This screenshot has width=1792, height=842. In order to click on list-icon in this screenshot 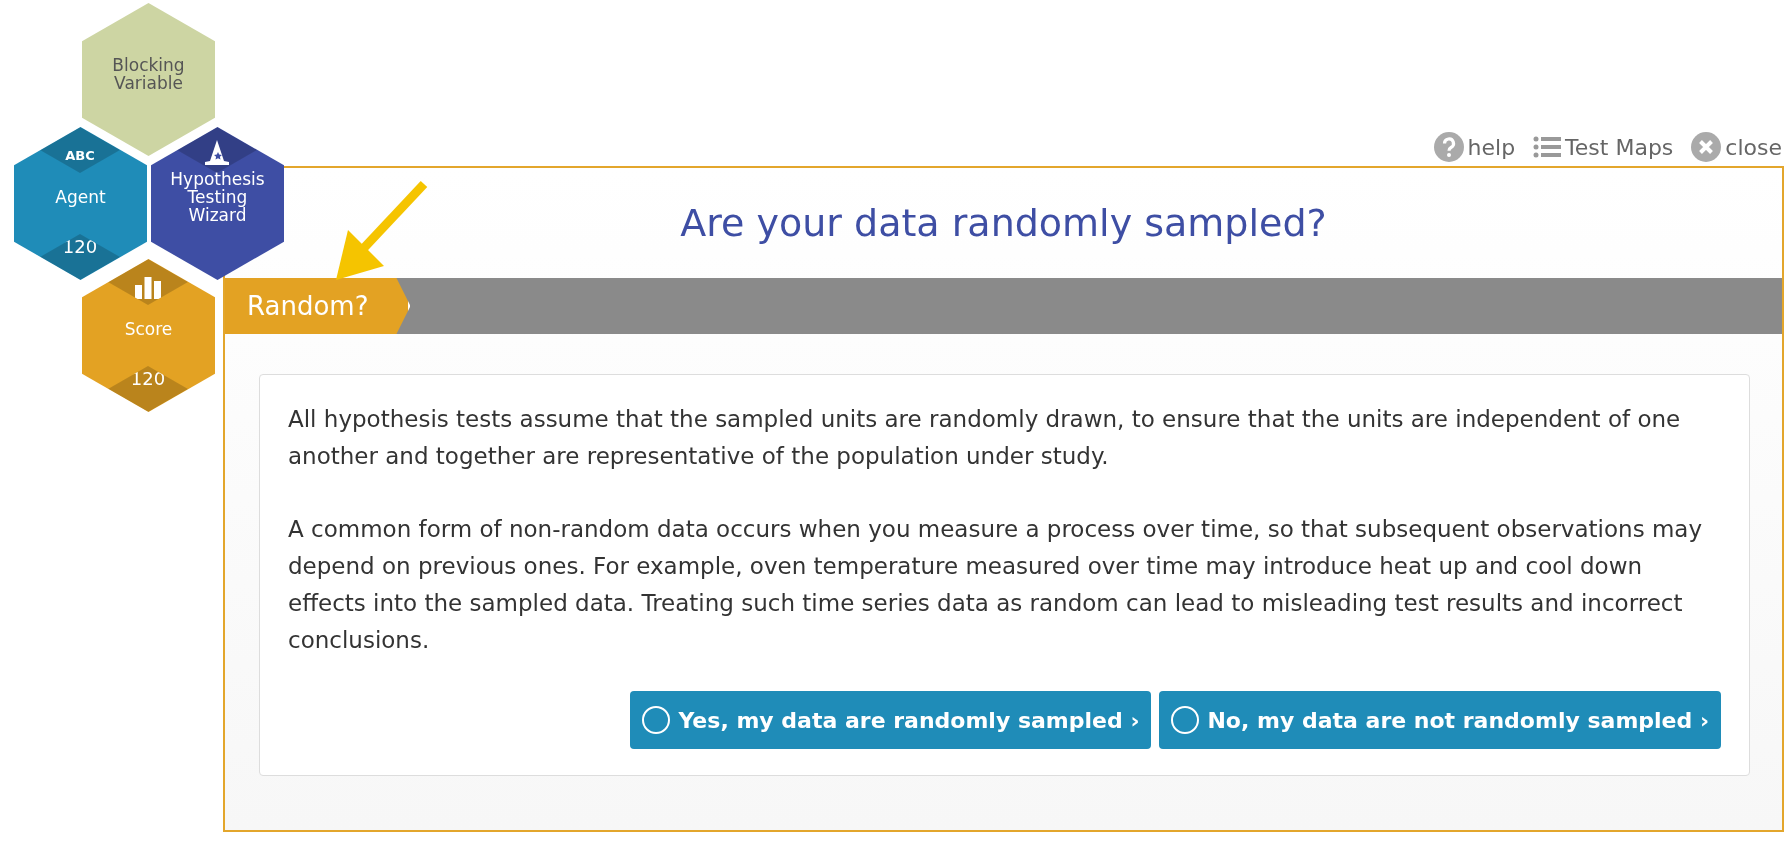, I will do `click(1547, 147)`.